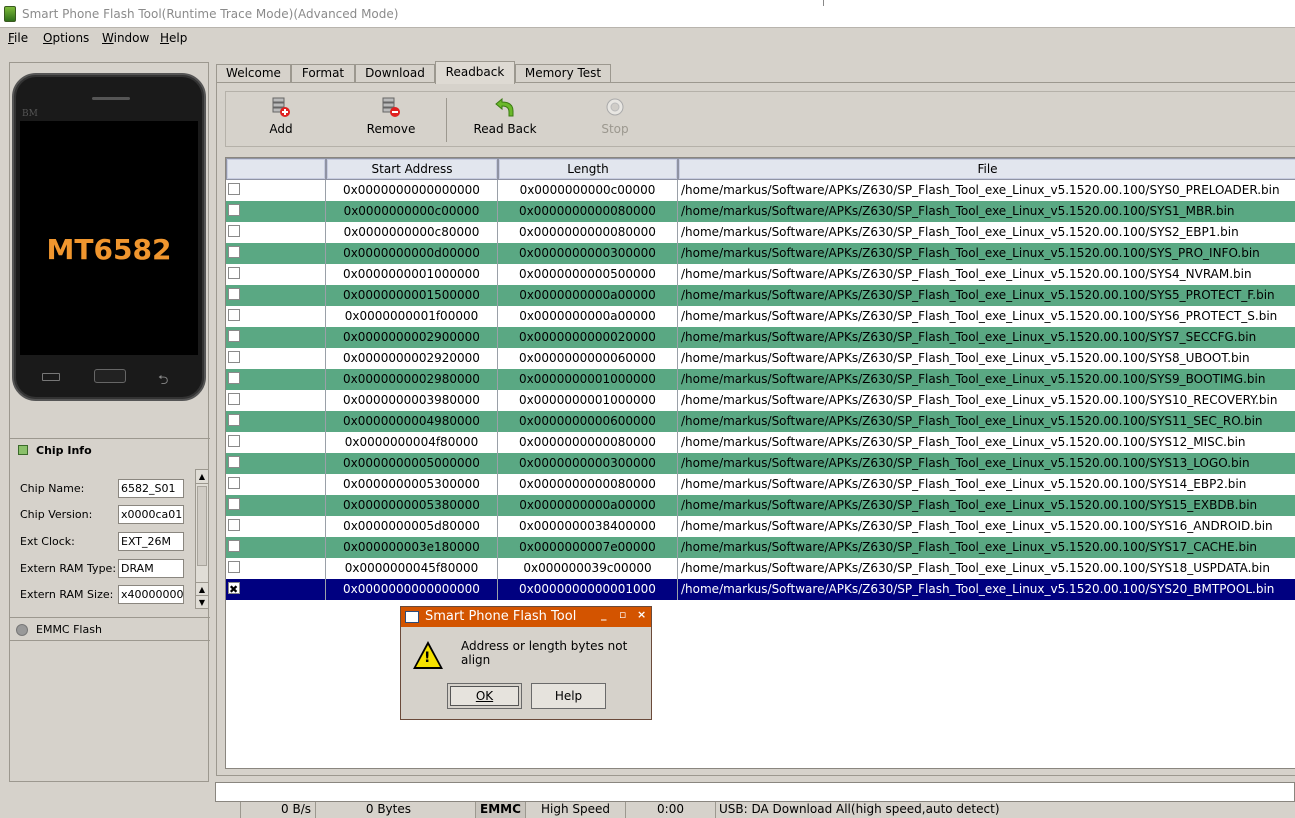  Describe the element at coordinates (412, 232) in the screenshot. I see `row-start-address: 0x0000000000c80000` at that location.